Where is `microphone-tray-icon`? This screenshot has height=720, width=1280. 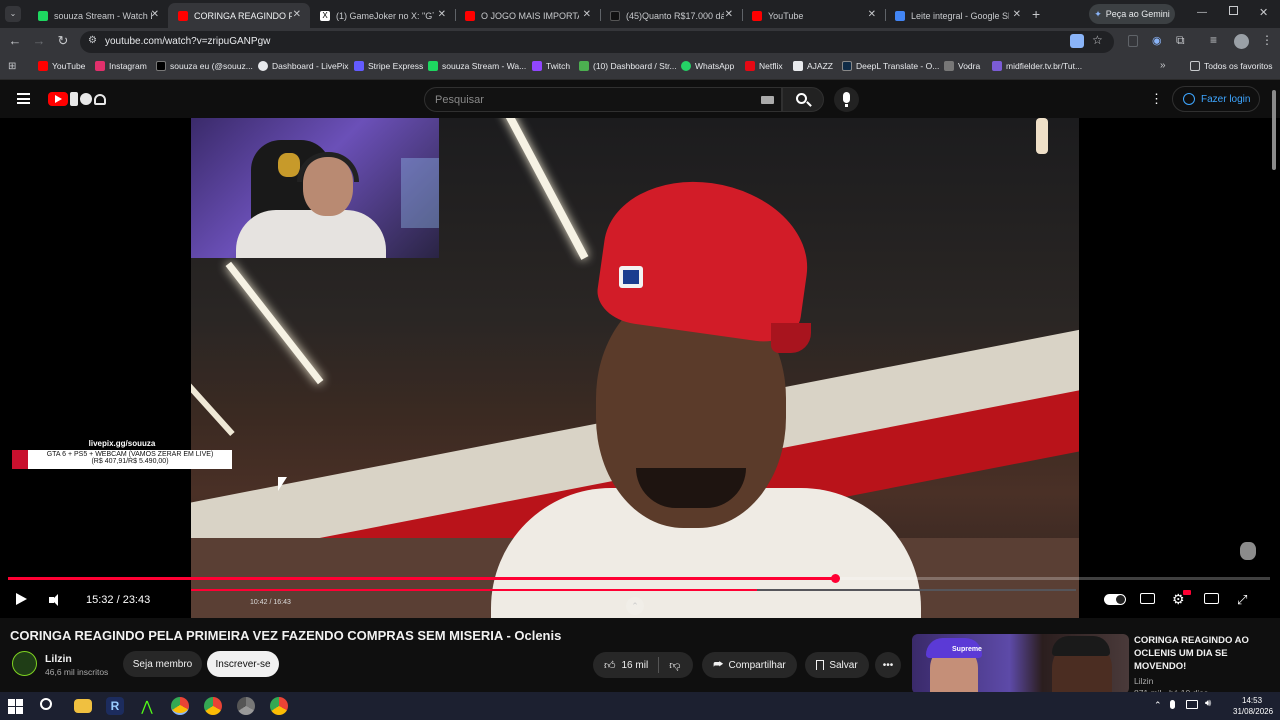 microphone-tray-icon is located at coordinates (1172, 704).